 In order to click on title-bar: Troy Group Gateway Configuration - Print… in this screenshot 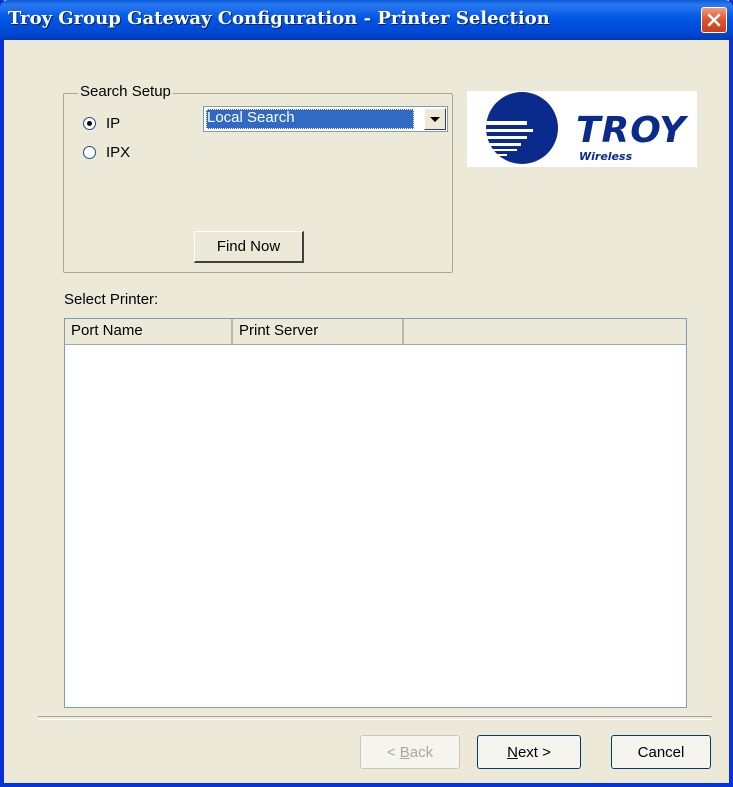, I will do `click(366, 20)`.